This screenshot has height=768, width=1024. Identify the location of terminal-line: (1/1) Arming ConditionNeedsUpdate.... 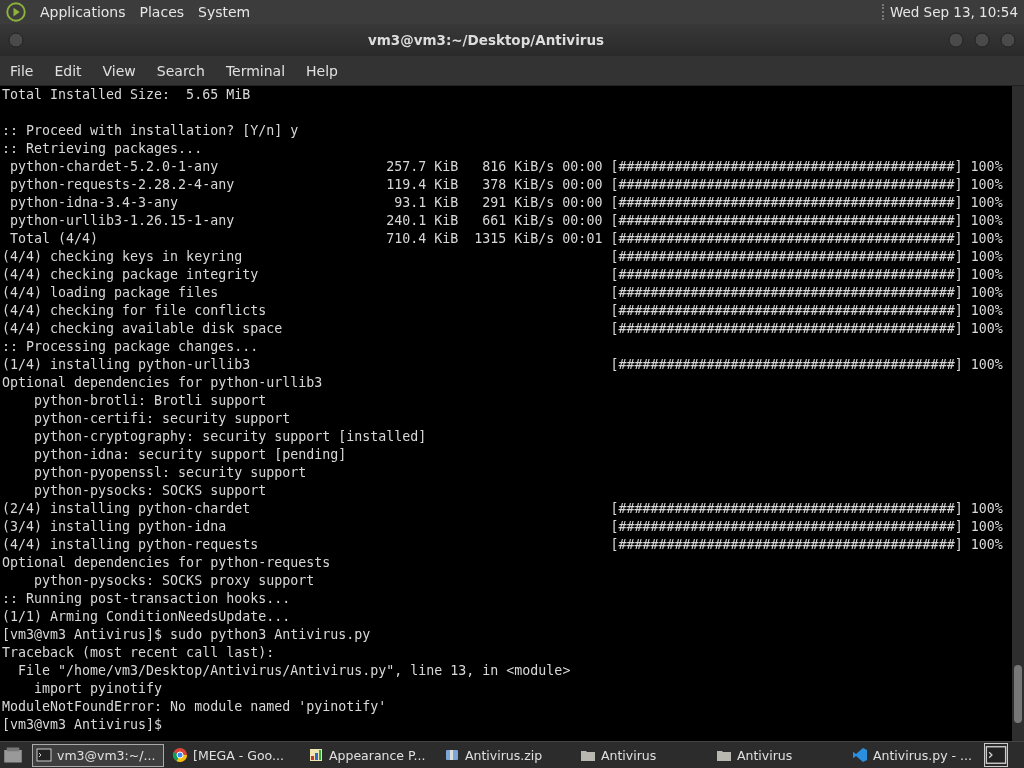
(146, 617).